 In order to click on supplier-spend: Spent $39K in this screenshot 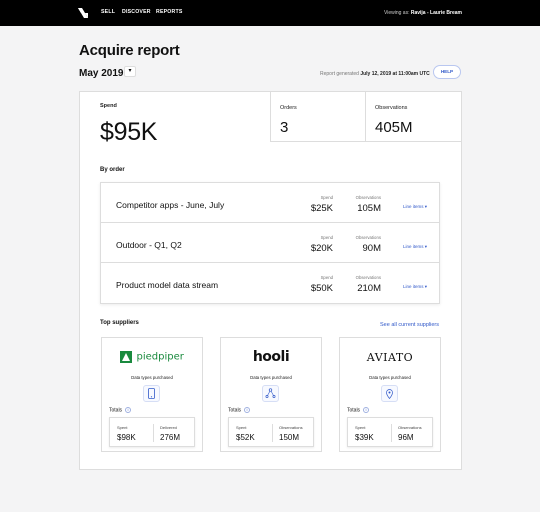, I will do `click(364, 433)`.